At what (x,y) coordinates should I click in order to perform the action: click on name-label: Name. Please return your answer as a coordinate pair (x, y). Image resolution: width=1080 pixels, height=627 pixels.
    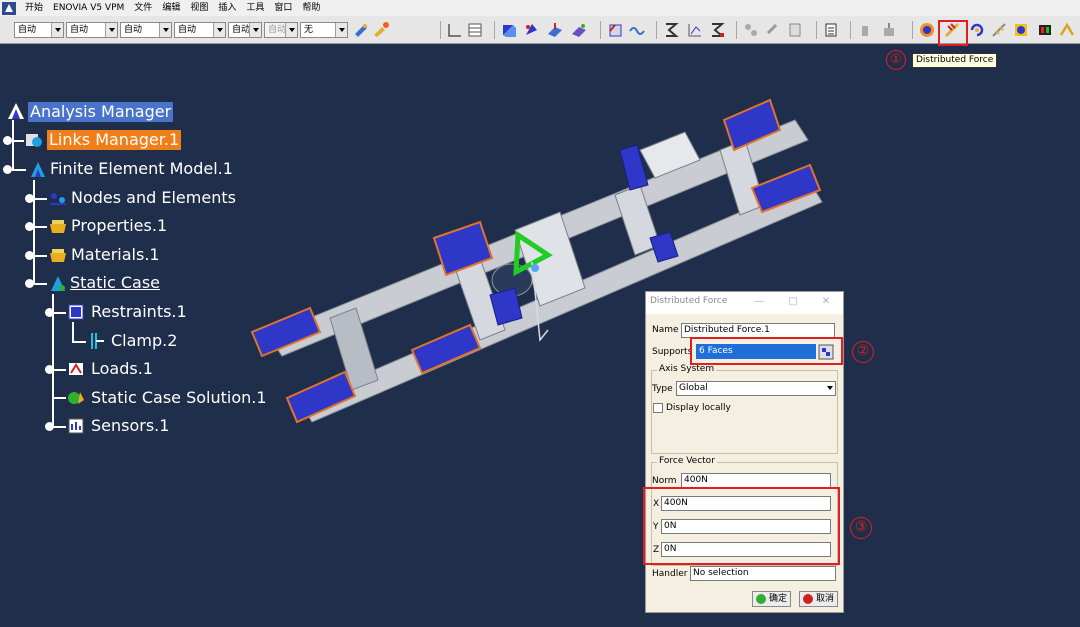
    Looking at the image, I should click on (665, 330).